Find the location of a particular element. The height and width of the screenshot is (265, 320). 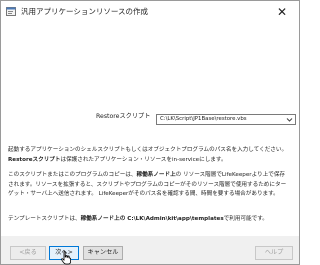

chevron-down-icon is located at coordinates (289, 119).